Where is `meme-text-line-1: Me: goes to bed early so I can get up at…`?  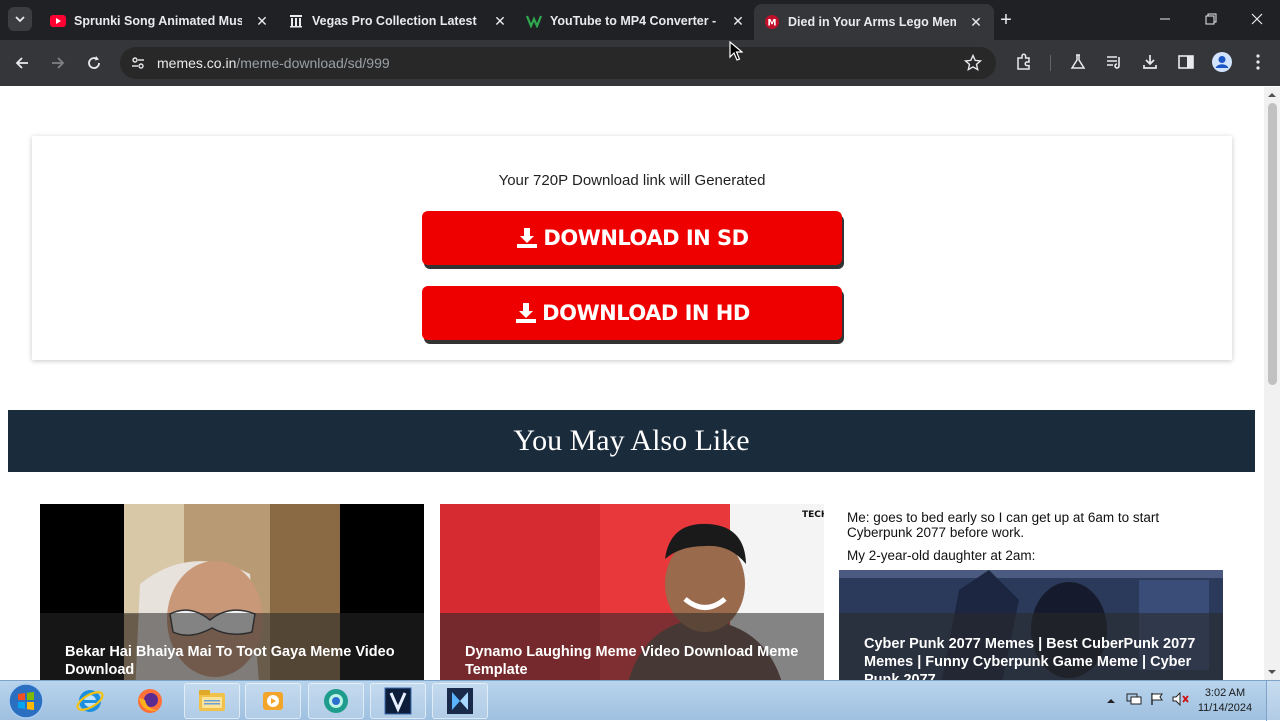
meme-text-line-1: Me: goes to bed early so I can get up at… is located at coordinates (1003, 525).